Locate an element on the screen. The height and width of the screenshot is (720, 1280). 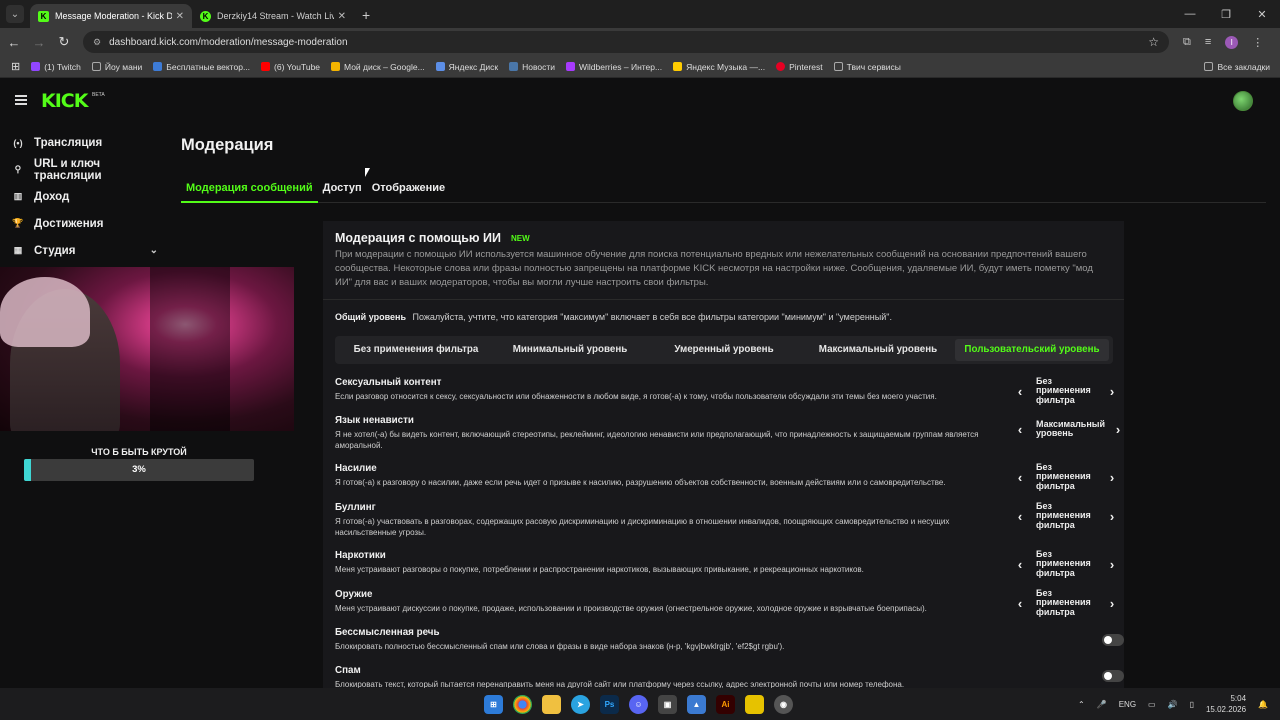
obs-icon: ◉ is located at coordinates (783, 704).